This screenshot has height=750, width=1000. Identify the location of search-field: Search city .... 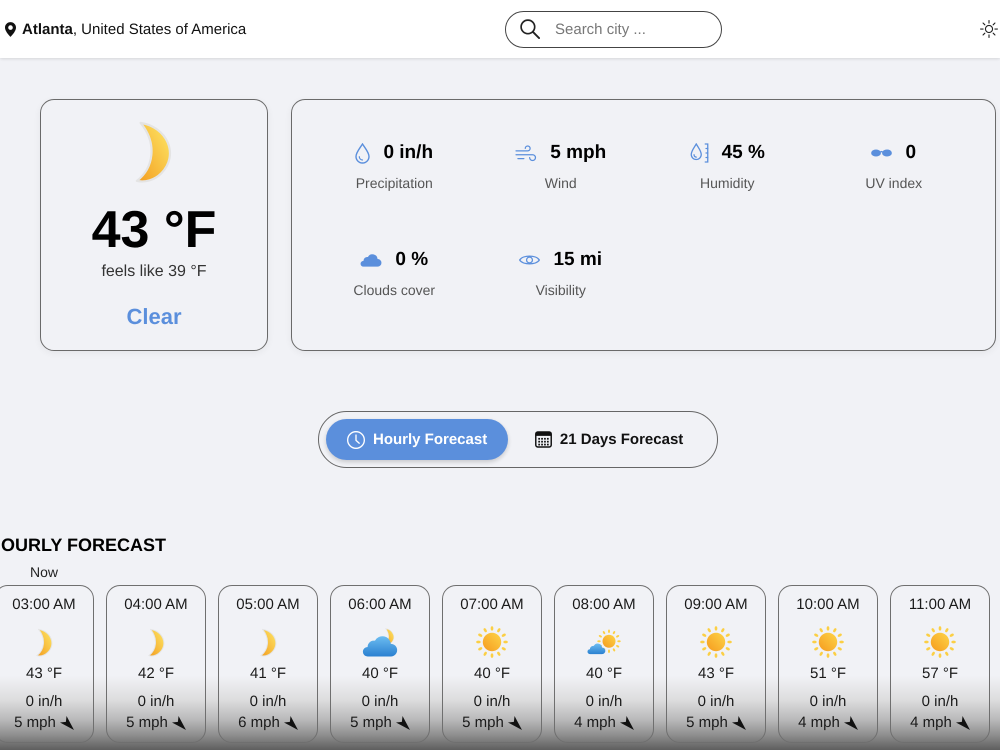
(613, 29).